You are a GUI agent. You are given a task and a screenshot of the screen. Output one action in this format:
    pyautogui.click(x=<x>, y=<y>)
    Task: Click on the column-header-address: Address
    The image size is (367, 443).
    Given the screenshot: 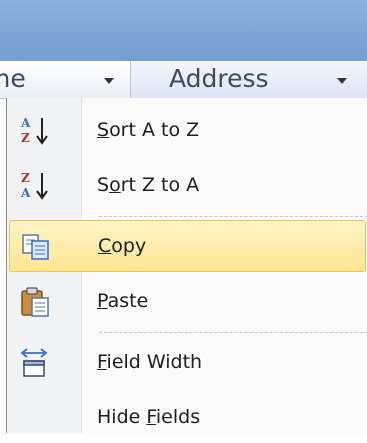 What is the action you would take?
    pyautogui.click(x=249, y=79)
    